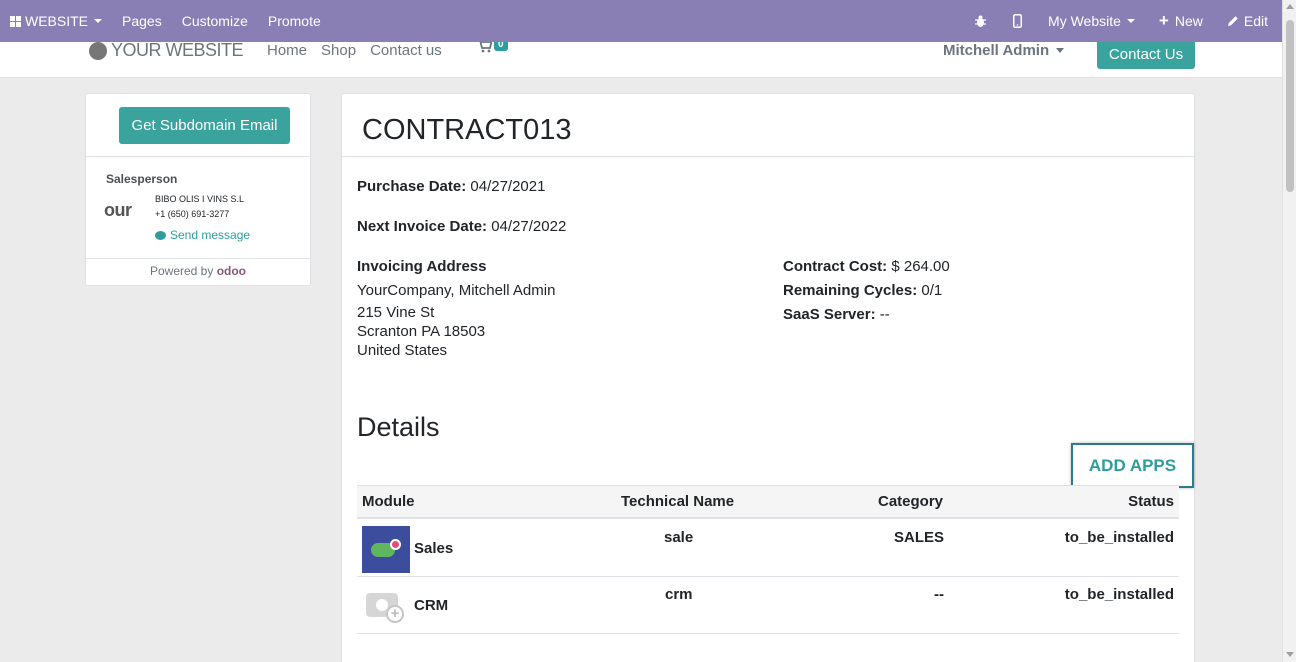 The height and width of the screenshot is (662, 1296). What do you see at coordinates (15, 21) in the screenshot?
I see `apps-grid-icon` at bounding box center [15, 21].